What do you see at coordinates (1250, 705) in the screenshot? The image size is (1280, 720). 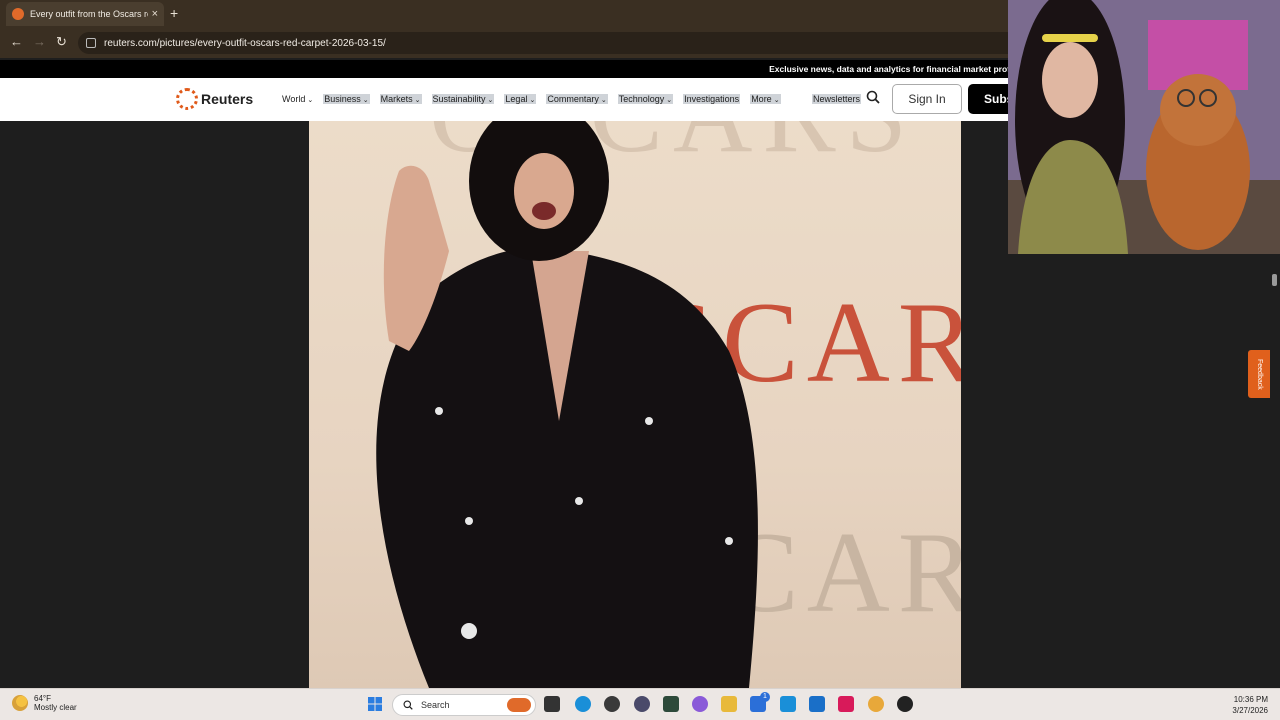 I see `system-clock: 10:36 PM 3/27/2026` at bounding box center [1250, 705].